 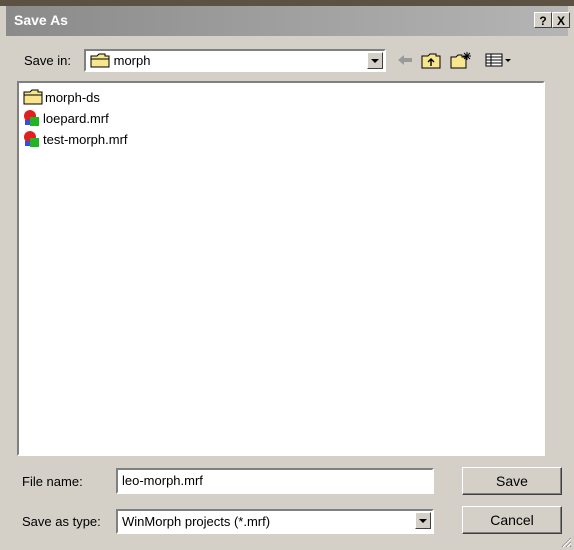 What do you see at coordinates (72, 97) in the screenshot?
I see `list-item-label: morph-ds` at bounding box center [72, 97].